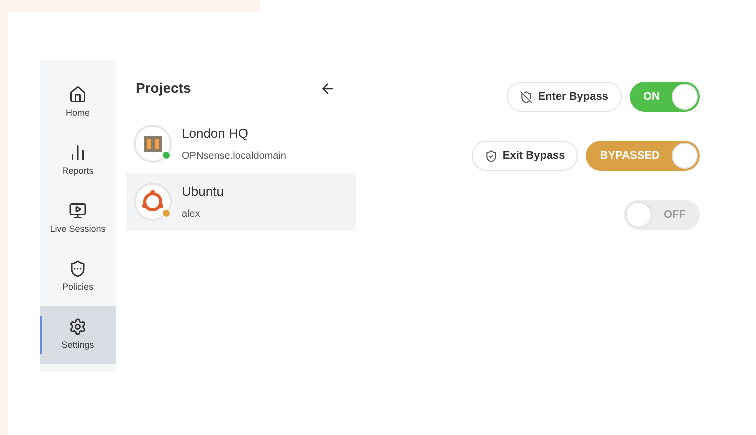 This screenshot has height=435, width=756. What do you see at coordinates (78, 153) in the screenshot?
I see `bar-chart-icon` at bounding box center [78, 153].